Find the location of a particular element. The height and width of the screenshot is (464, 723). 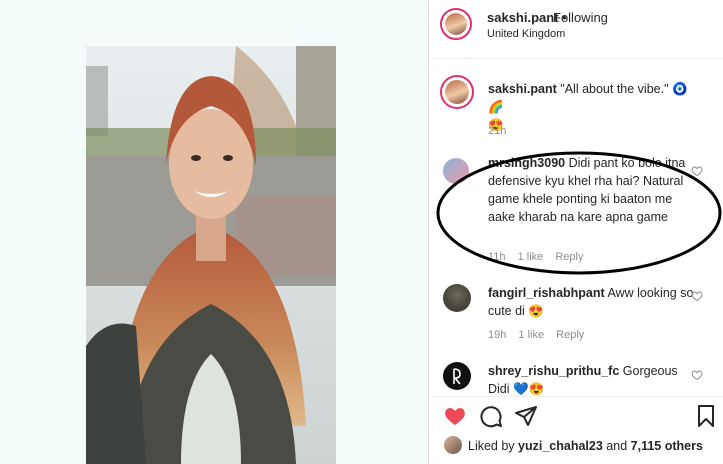

comment-2-meta: 19h 1 like Reply is located at coordinates (540, 335).